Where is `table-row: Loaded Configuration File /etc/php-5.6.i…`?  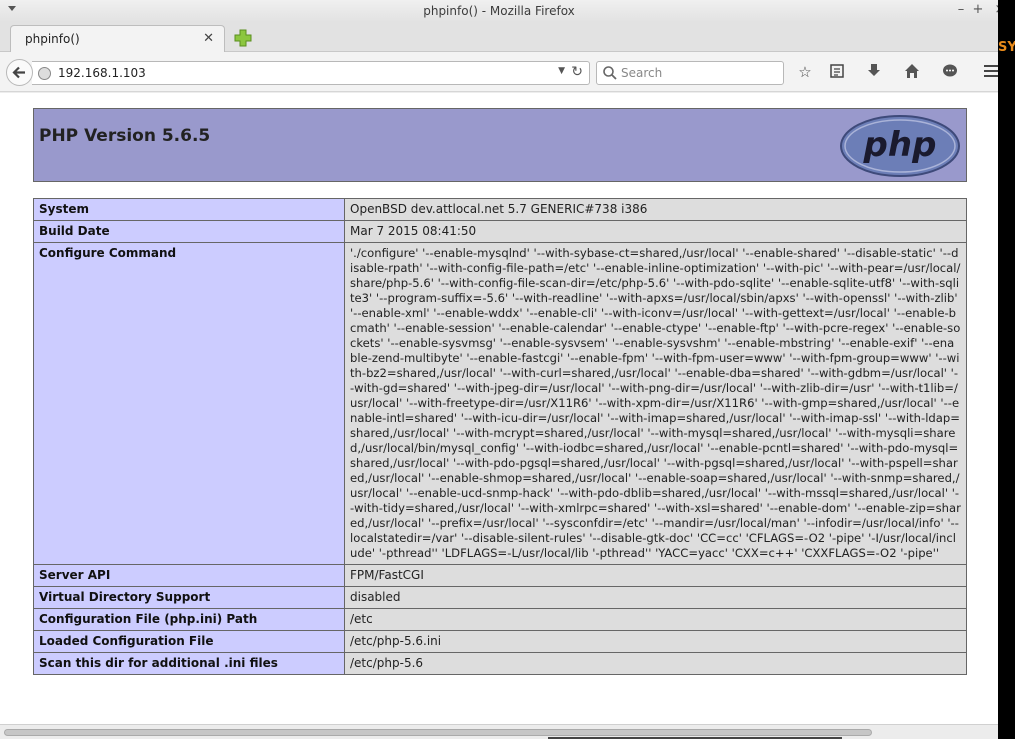 table-row: Loaded Configuration File /etc/php-5.6.i… is located at coordinates (500, 641).